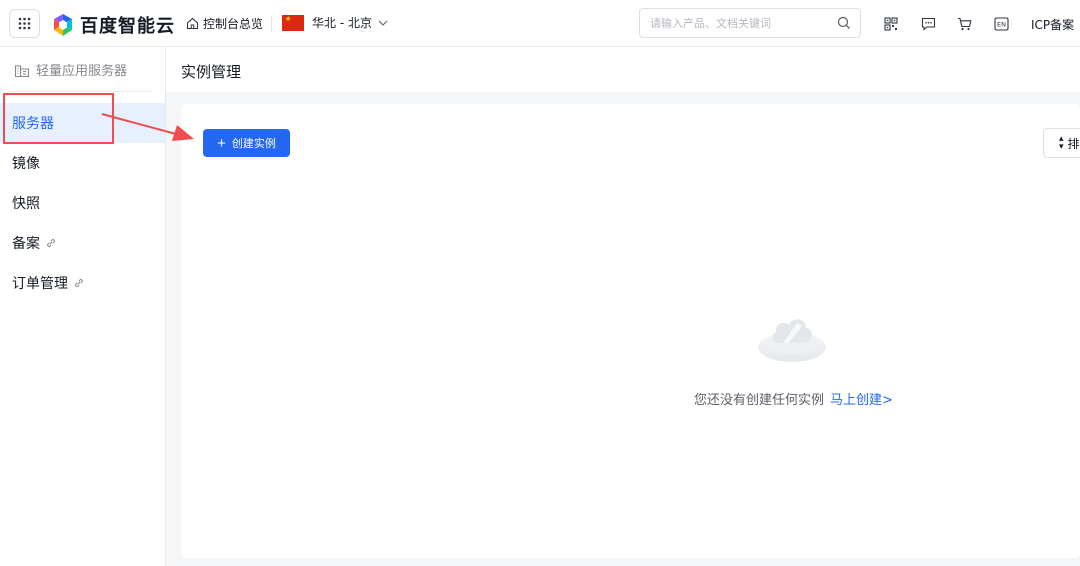 This screenshot has height=566, width=1080. I want to click on sidebar-item-snapshots: 快照, so click(82, 203).